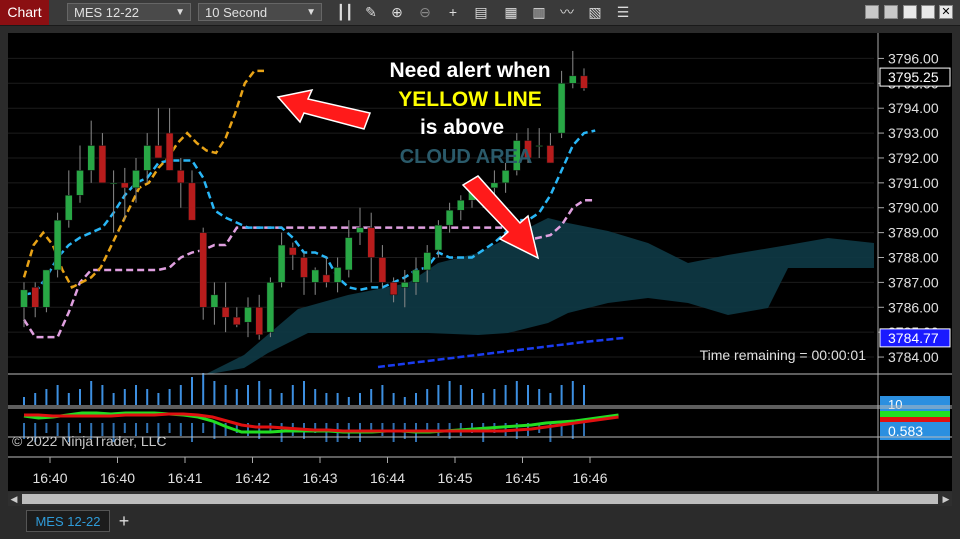 Image resolution: width=960 pixels, height=539 pixels. What do you see at coordinates (469, 70) in the screenshot?
I see `annotation-line1: Need alert when` at bounding box center [469, 70].